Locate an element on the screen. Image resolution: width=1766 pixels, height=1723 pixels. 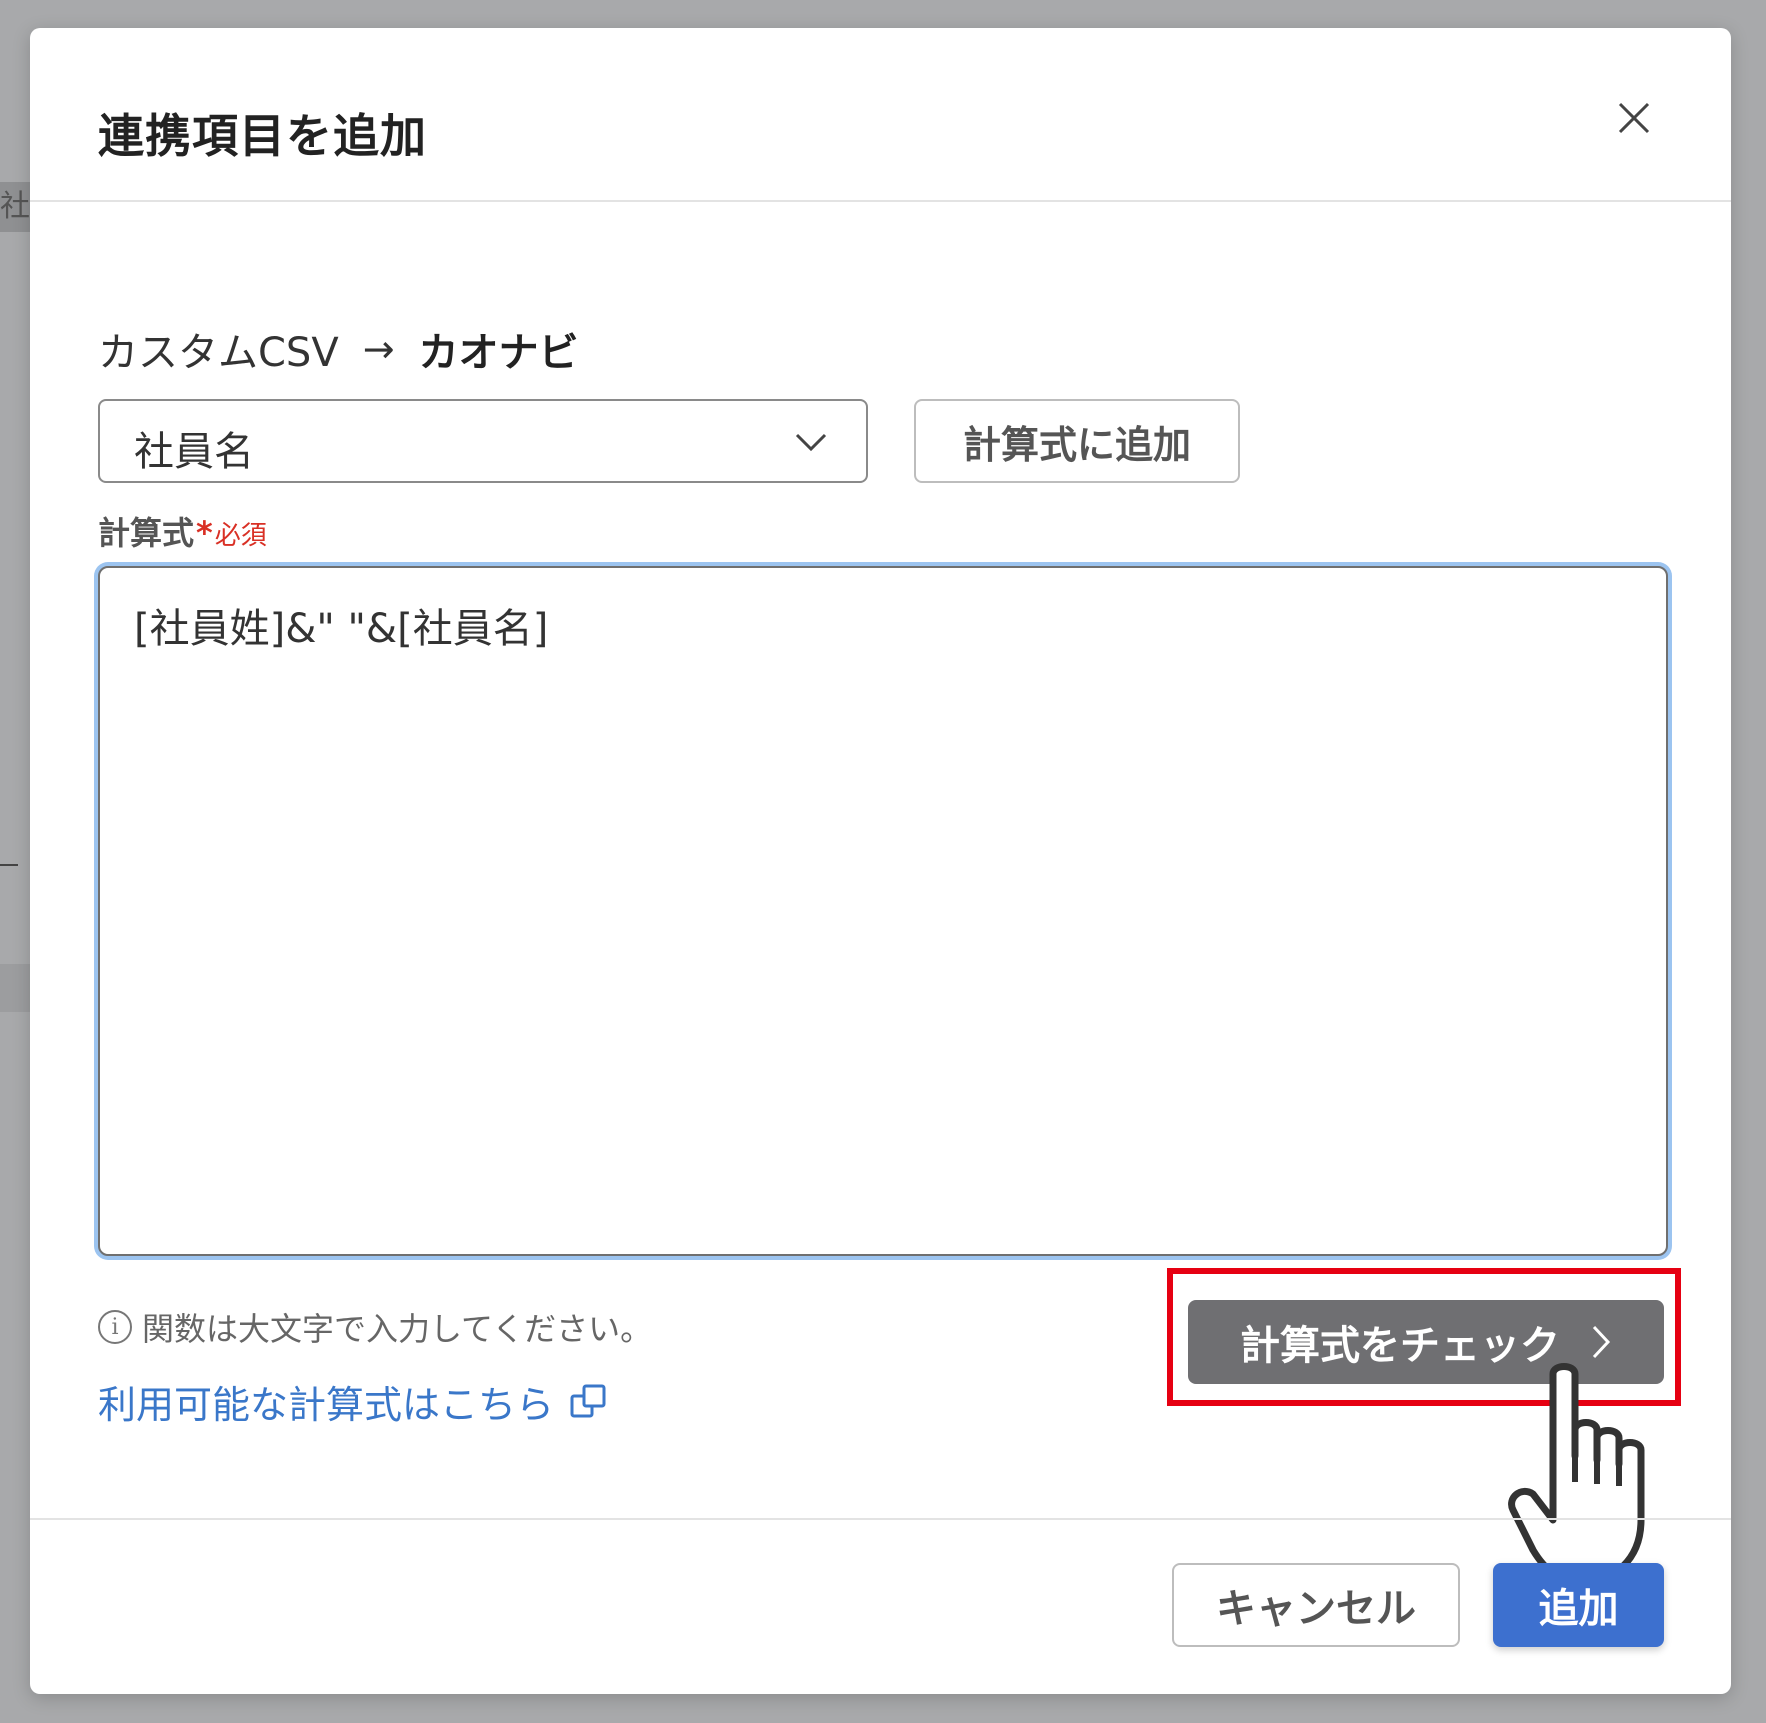
available-formulas-link: 利用可能な計算式はこちら is located at coordinates (353, 1401).